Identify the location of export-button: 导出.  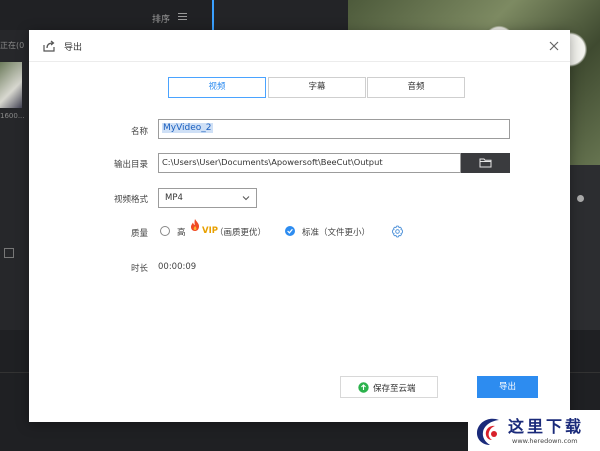
(507, 387).